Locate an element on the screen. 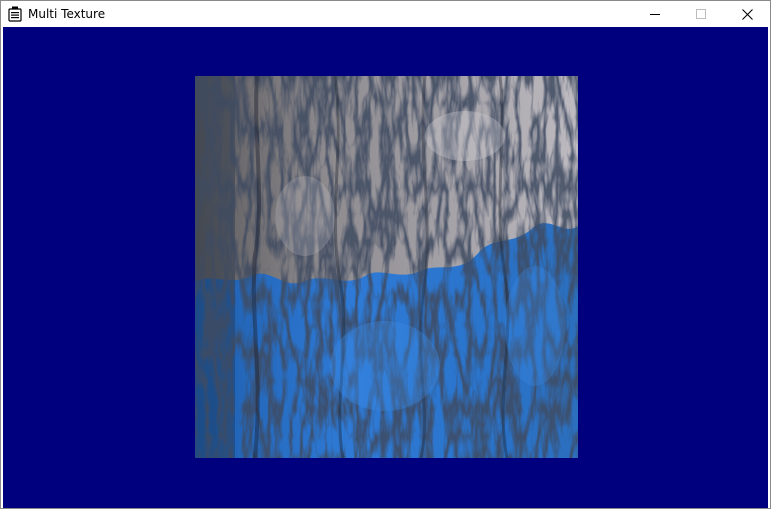 This screenshot has width=771, height=509. window-app-icon is located at coordinates (15, 14).